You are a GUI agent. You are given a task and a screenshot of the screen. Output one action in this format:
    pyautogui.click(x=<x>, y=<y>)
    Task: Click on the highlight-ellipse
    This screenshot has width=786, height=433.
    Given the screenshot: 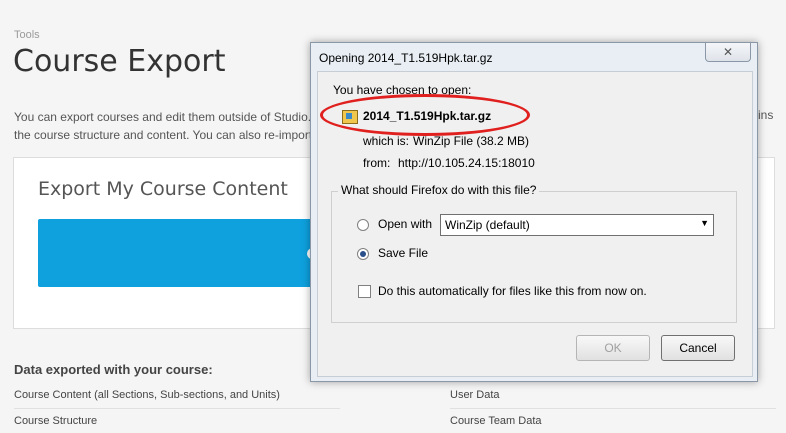 What is the action you would take?
    pyautogui.click(x=425, y=115)
    